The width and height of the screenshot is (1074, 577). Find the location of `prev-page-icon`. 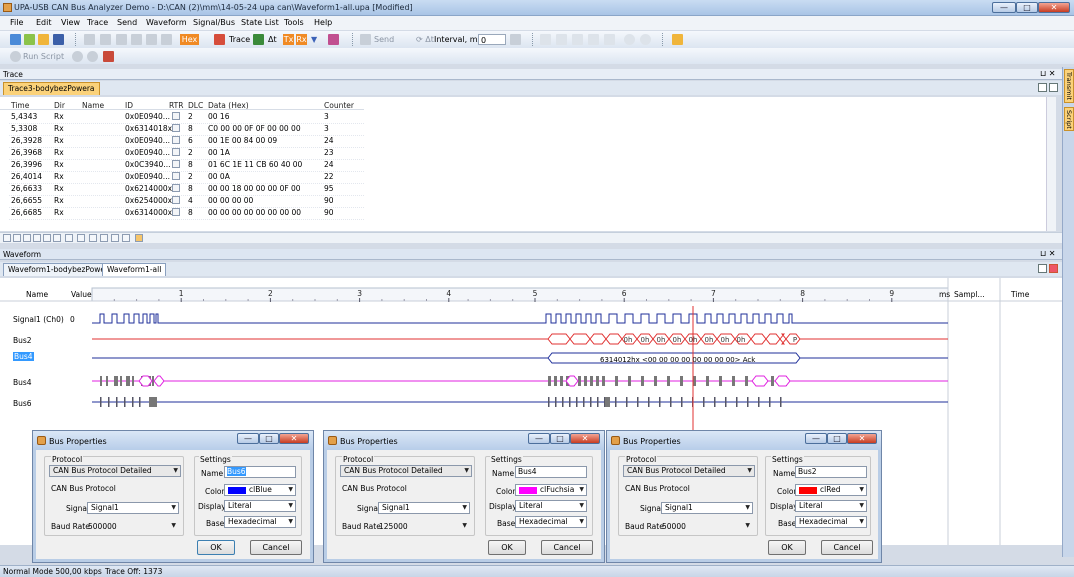

prev-page-icon is located at coordinates (17, 238).